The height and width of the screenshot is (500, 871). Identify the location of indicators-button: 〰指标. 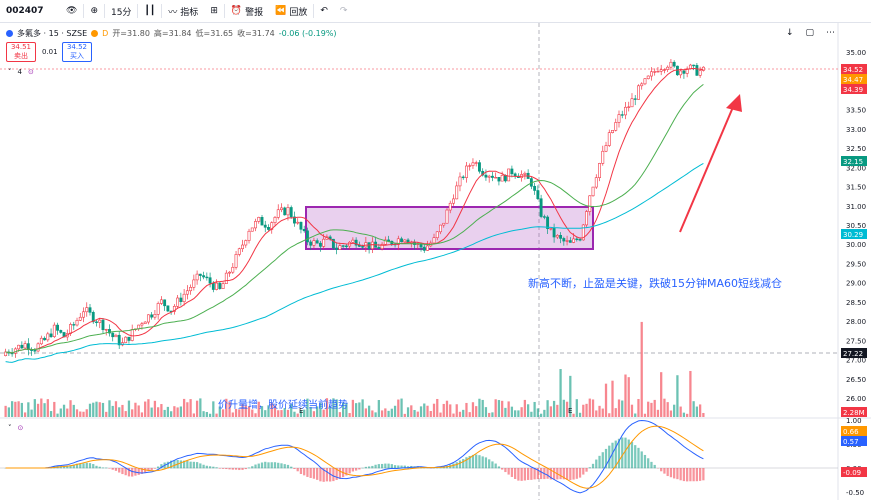
(183, 11).